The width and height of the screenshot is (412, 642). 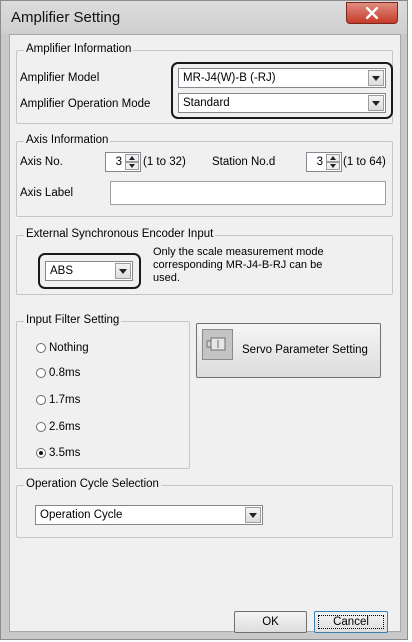 What do you see at coordinates (282, 78) in the screenshot?
I see `amplifier-model-select: MR-J4(W)-B (-RJ)` at bounding box center [282, 78].